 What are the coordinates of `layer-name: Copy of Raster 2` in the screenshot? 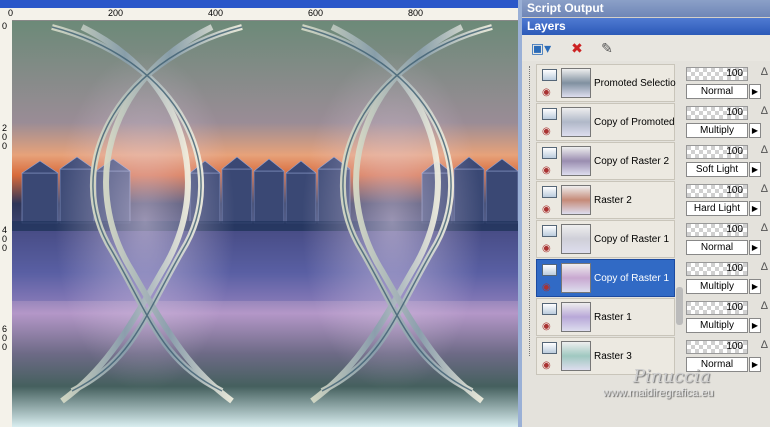 It's located at (632, 161).